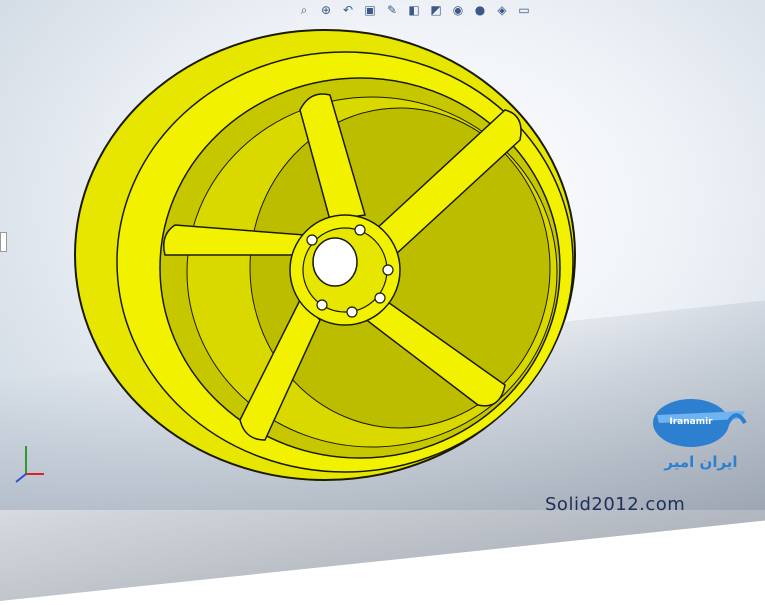  What do you see at coordinates (701, 462) in the screenshot?
I see `logo-name-fa: ایران امیر` at bounding box center [701, 462].